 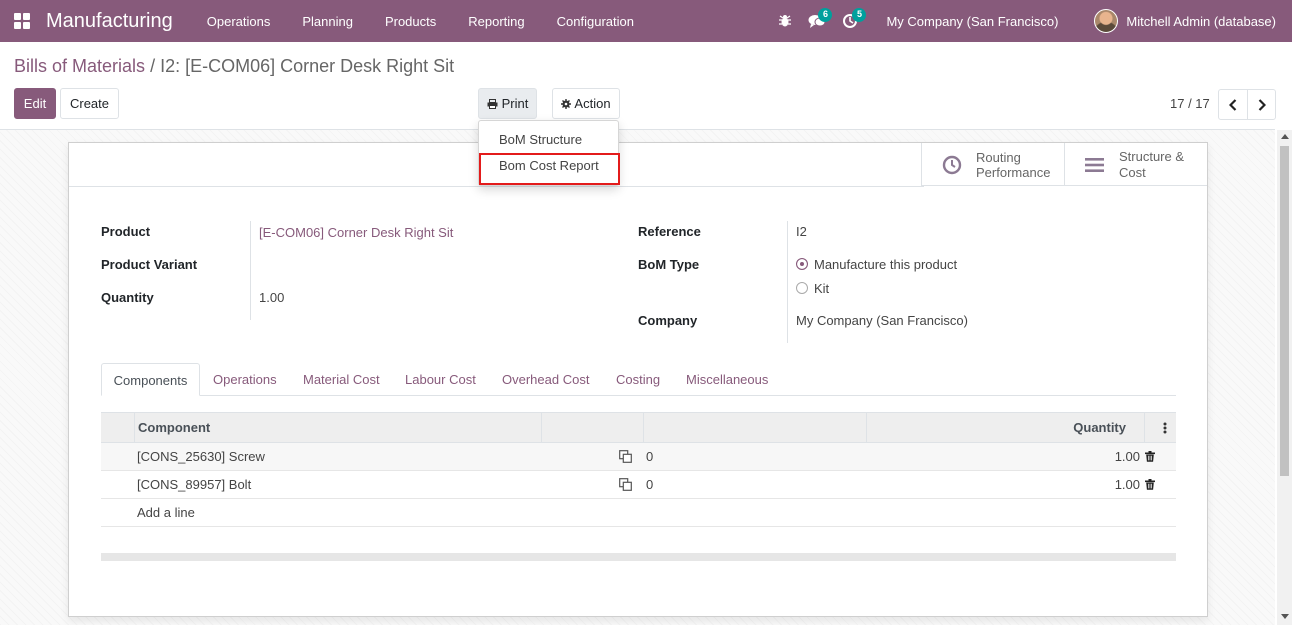 What do you see at coordinates (727, 379) in the screenshot?
I see `tab-miscellaneous: Miscellaneous` at bounding box center [727, 379].